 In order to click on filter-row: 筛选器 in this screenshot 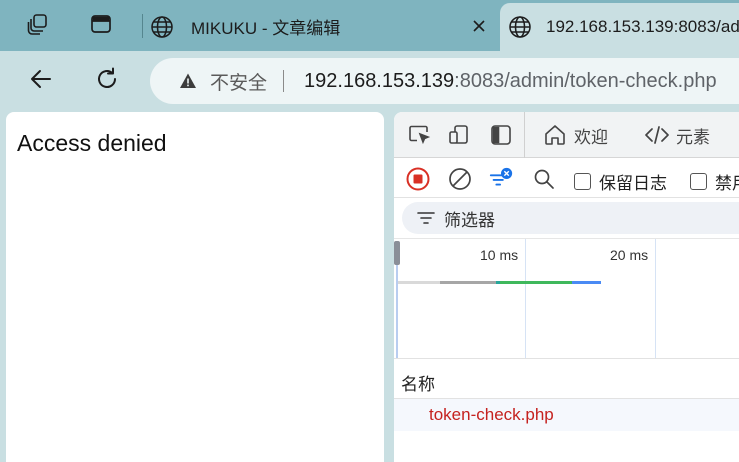, I will do `click(566, 218)`.